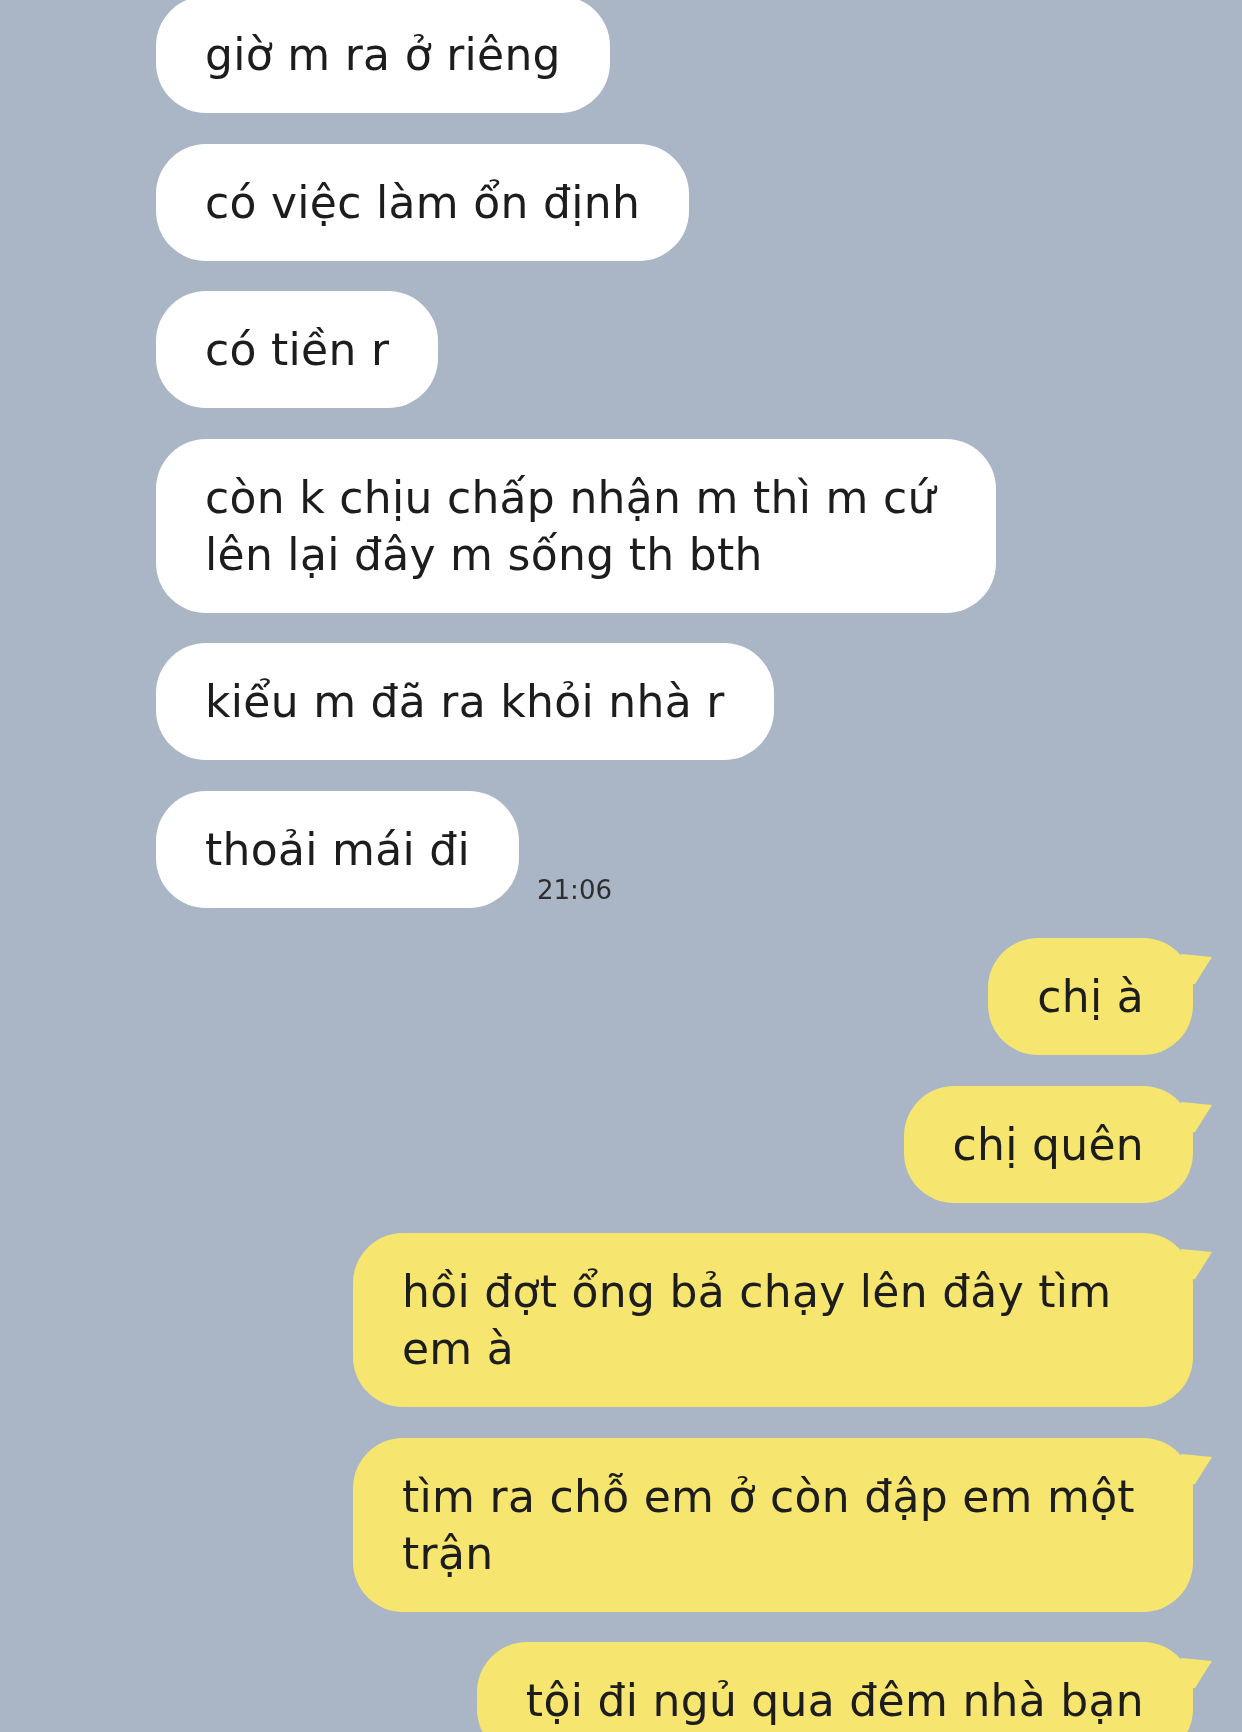  What do you see at coordinates (576, 525) in the screenshot?
I see `message-bubble: còn k chịu chấp nhận m thì m cứ lên lại đây m sống th bth` at bounding box center [576, 525].